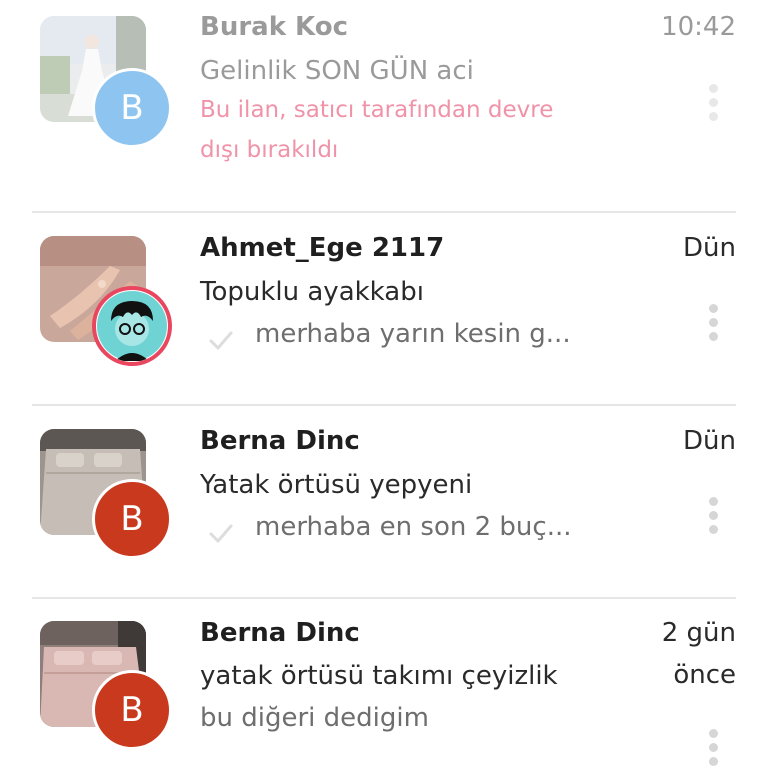  I want to click on last-message-preview: bu diğeri dedigim, so click(314, 718).